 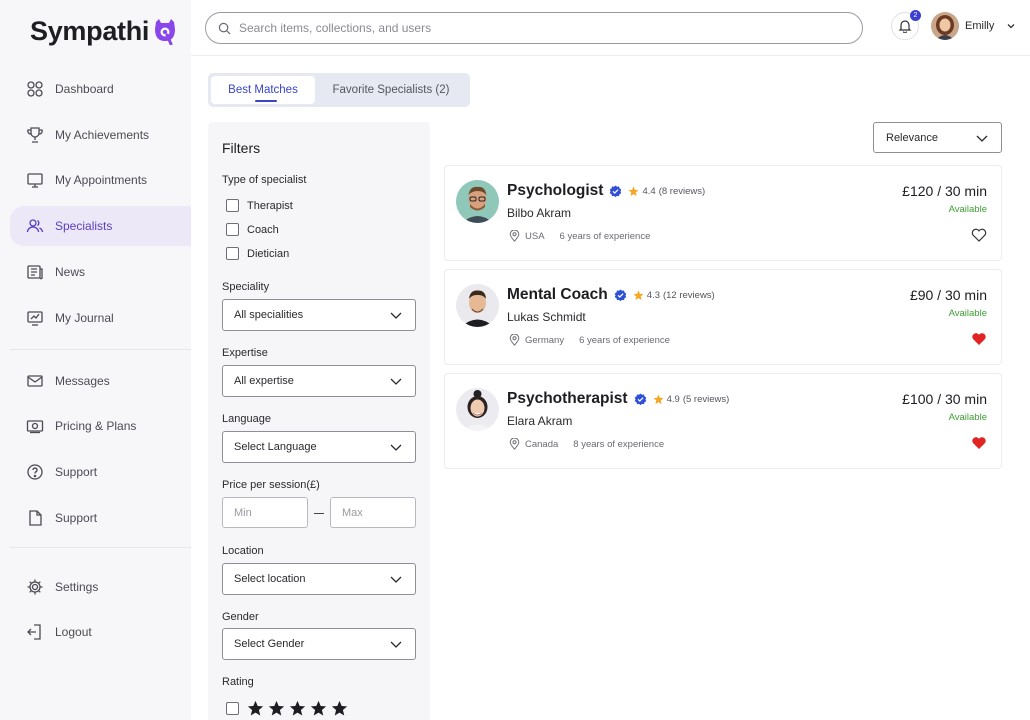 I want to click on sidebar-item-label: News, so click(x=70, y=272).